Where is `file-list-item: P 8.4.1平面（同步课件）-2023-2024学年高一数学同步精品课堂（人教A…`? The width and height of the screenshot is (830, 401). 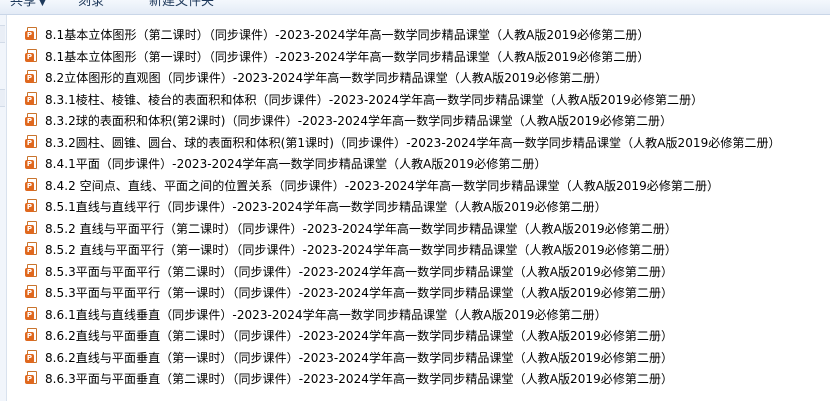
file-list-item: P 8.4.1平面（同步课件）-2023-2024学年高一数学同步精品课堂（人教A… is located at coordinates (425, 164).